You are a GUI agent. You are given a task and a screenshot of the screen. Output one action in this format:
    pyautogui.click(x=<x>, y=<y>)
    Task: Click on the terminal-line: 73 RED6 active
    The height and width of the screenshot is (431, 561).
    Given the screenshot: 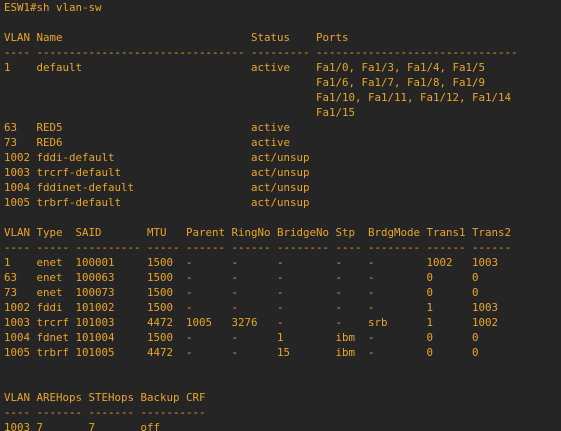 What is the action you would take?
    pyautogui.click(x=147, y=142)
    